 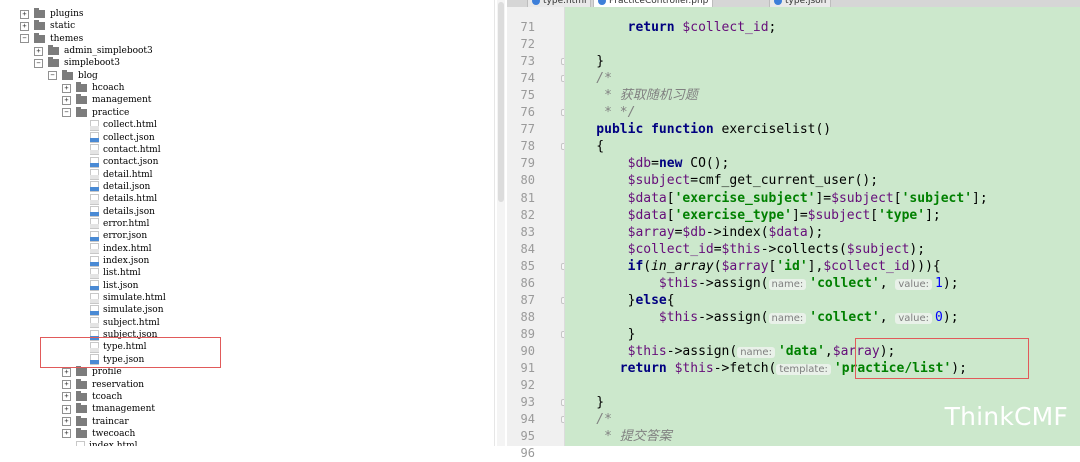 What do you see at coordinates (653, 3) in the screenshot?
I see `editor-tab: PracticeController.php` at bounding box center [653, 3].